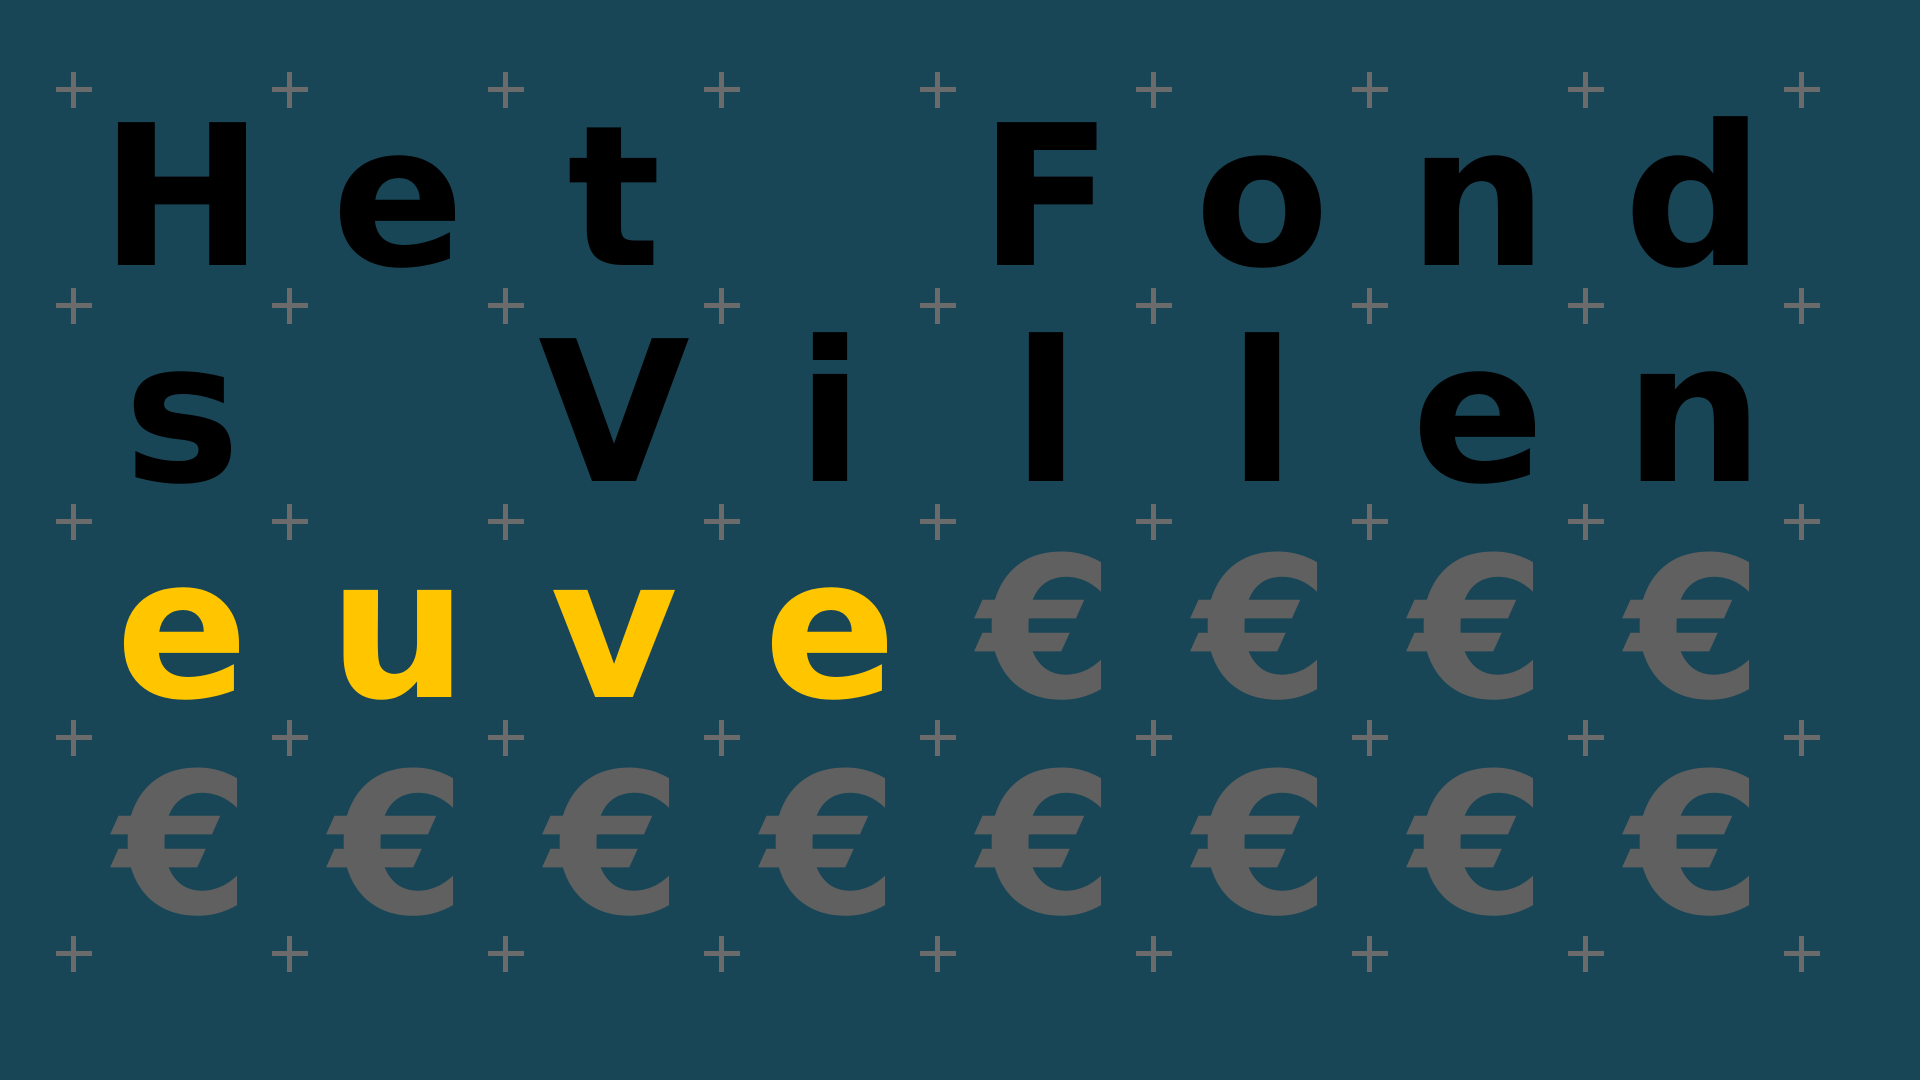  Describe the element at coordinates (398, 630) in the screenshot. I see `grid-letter: u` at that location.